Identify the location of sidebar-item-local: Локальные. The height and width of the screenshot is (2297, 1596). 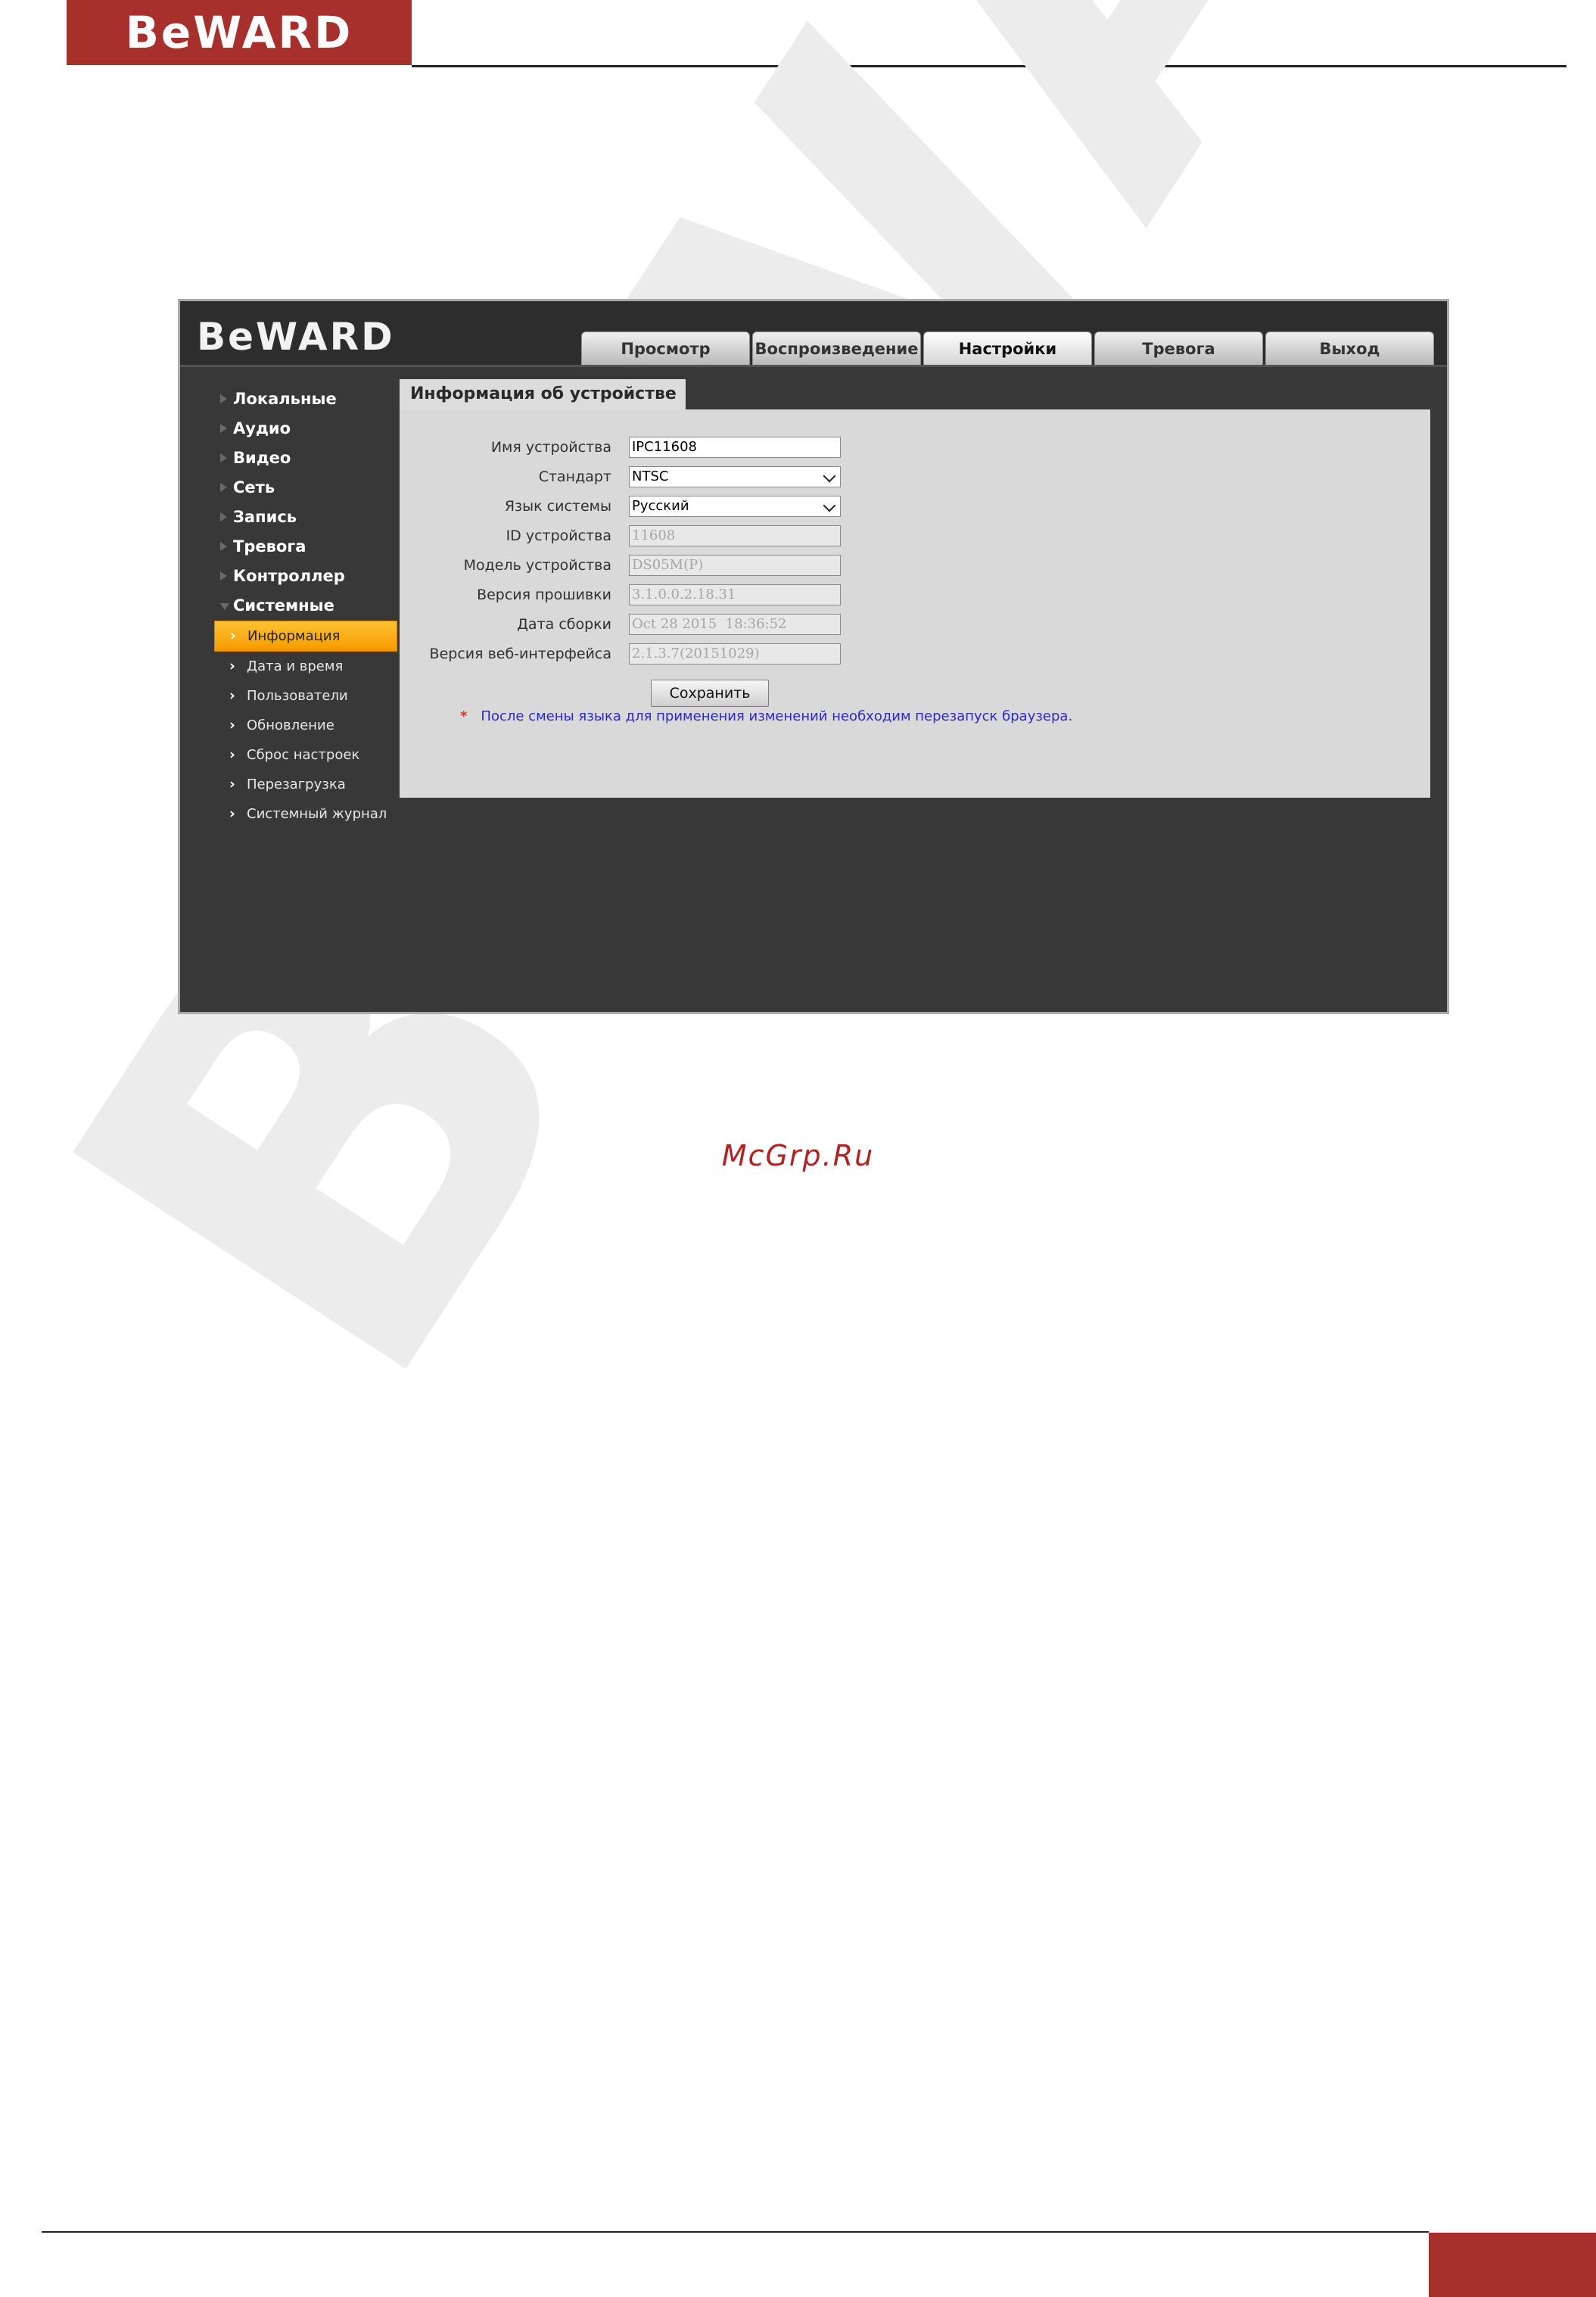
(305, 399).